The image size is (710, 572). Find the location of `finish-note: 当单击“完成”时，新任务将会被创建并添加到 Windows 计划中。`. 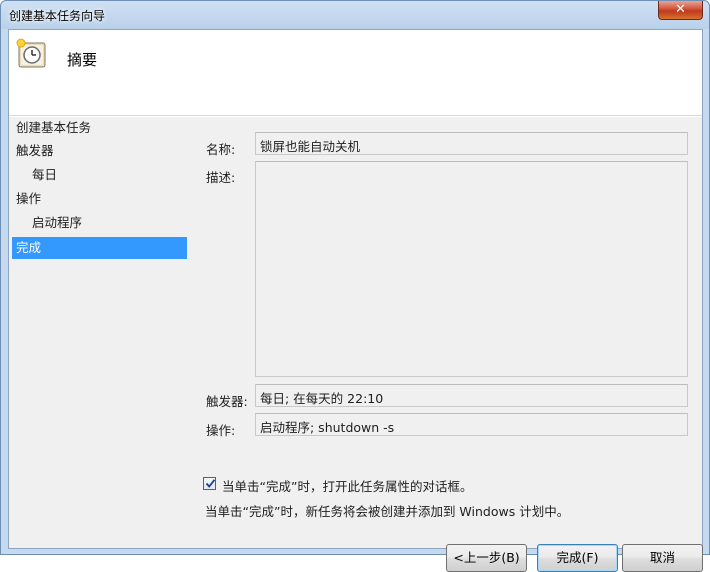

finish-note: 当单击“完成”时，新任务将会被创建并添加到 Windows 计划中。 is located at coordinates (387, 511).